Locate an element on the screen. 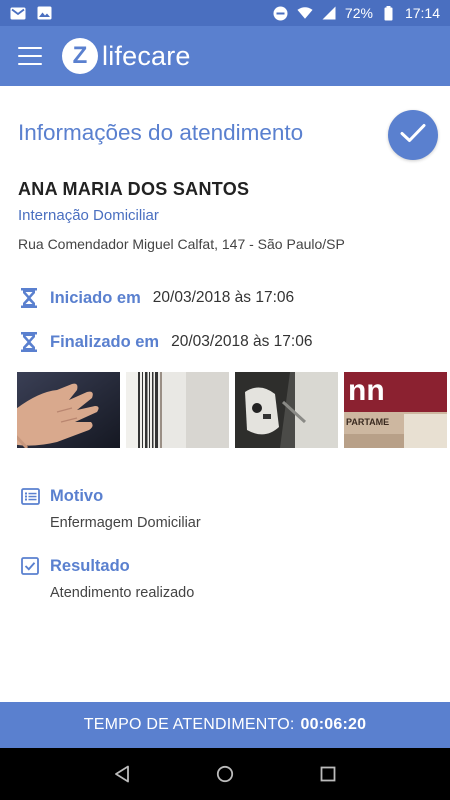  status-time: 17:14 is located at coordinates (422, 13).